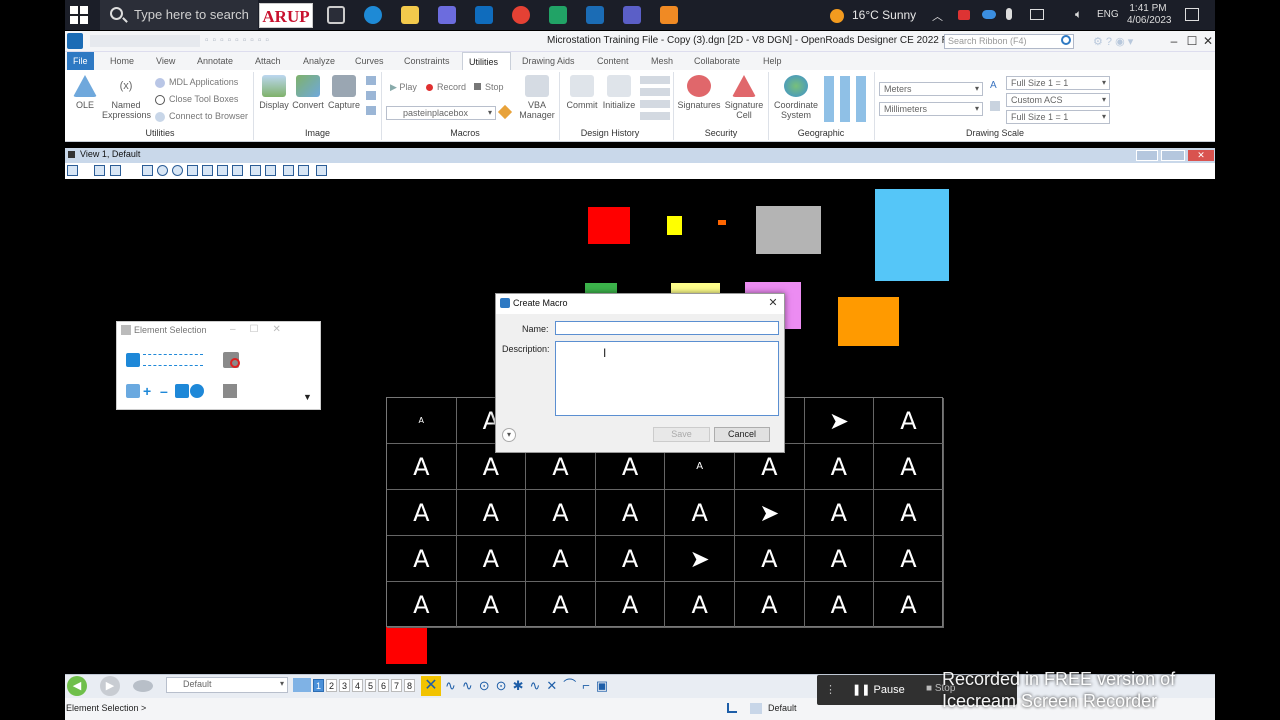  What do you see at coordinates (847, 99) in the screenshot?
I see `geographic-small-tools` at bounding box center [847, 99].